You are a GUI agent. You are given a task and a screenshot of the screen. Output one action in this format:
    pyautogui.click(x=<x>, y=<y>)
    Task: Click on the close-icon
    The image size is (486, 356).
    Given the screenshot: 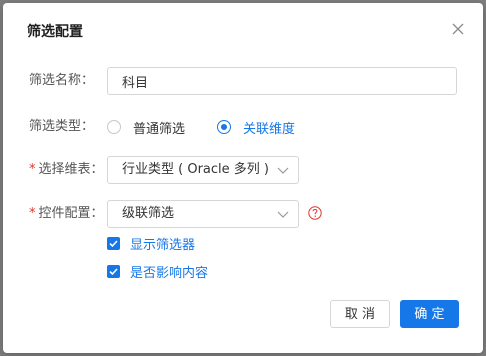 What is the action you would take?
    pyautogui.click(x=458, y=29)
    